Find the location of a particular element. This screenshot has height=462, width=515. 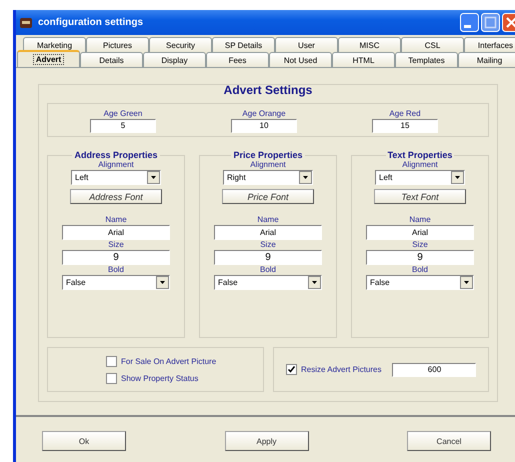

dialog-button: Ok is located at coordinates (84, 441).